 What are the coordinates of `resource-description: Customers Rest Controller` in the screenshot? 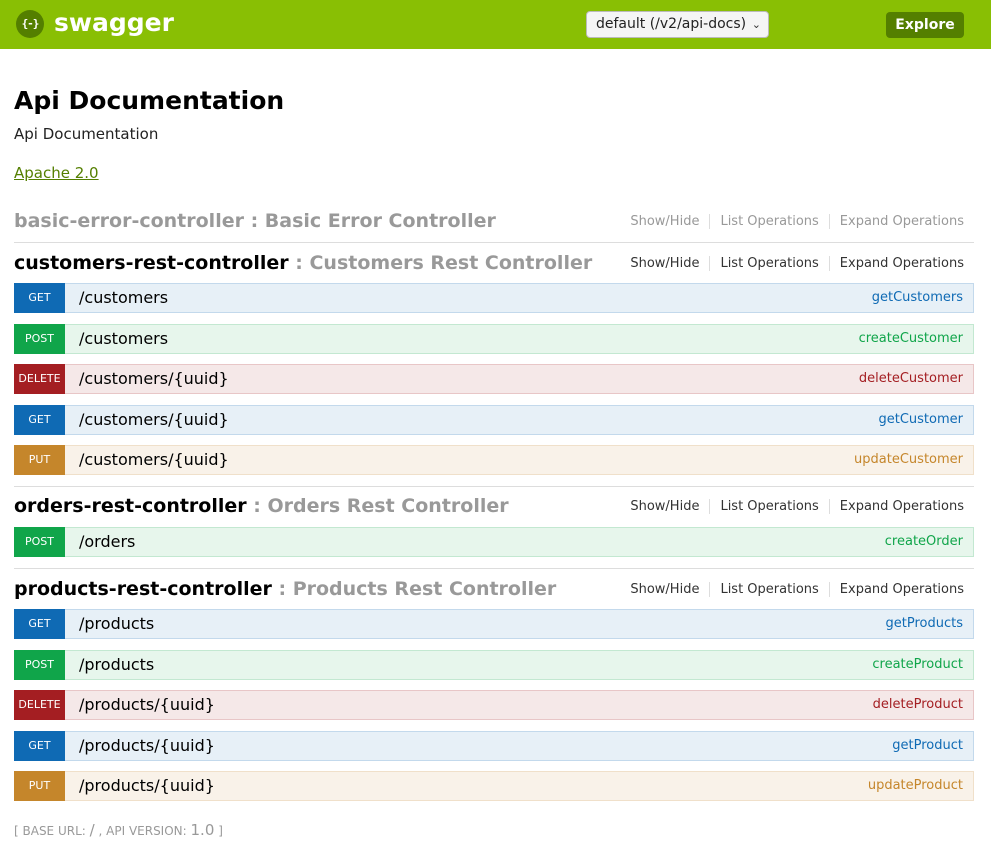 It's located at (451, 263).